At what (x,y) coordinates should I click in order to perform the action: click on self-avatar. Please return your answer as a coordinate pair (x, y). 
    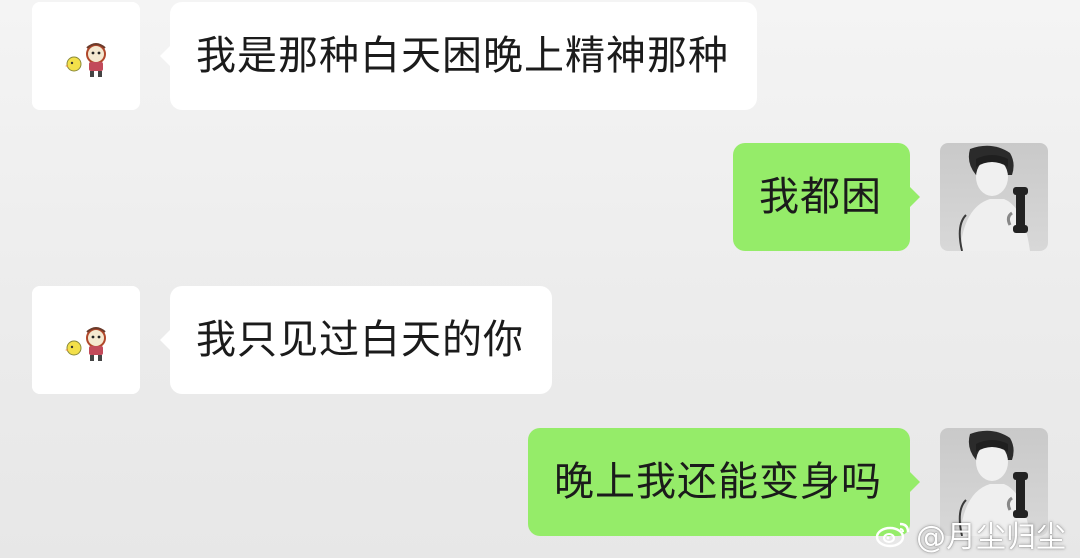
    Looking at the image, I should click on (994, 197).